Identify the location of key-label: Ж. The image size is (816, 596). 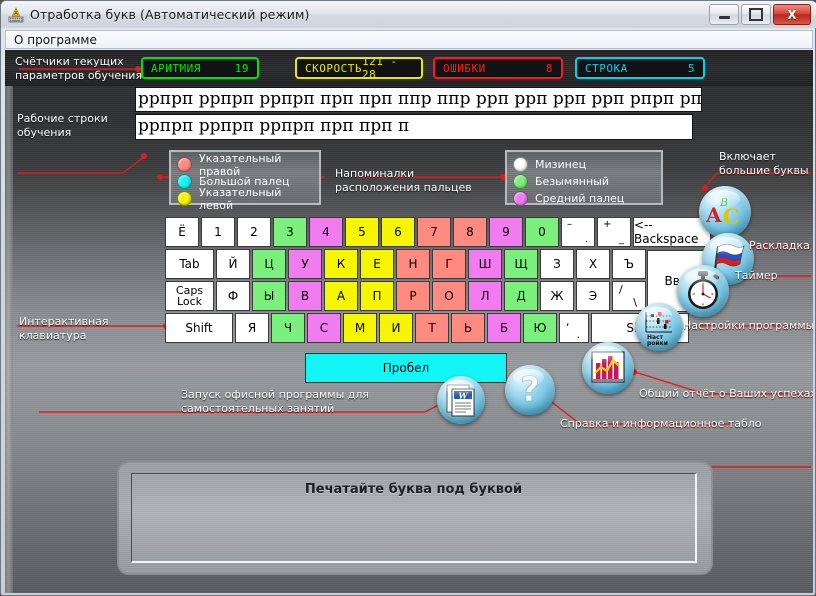
(557, 296).